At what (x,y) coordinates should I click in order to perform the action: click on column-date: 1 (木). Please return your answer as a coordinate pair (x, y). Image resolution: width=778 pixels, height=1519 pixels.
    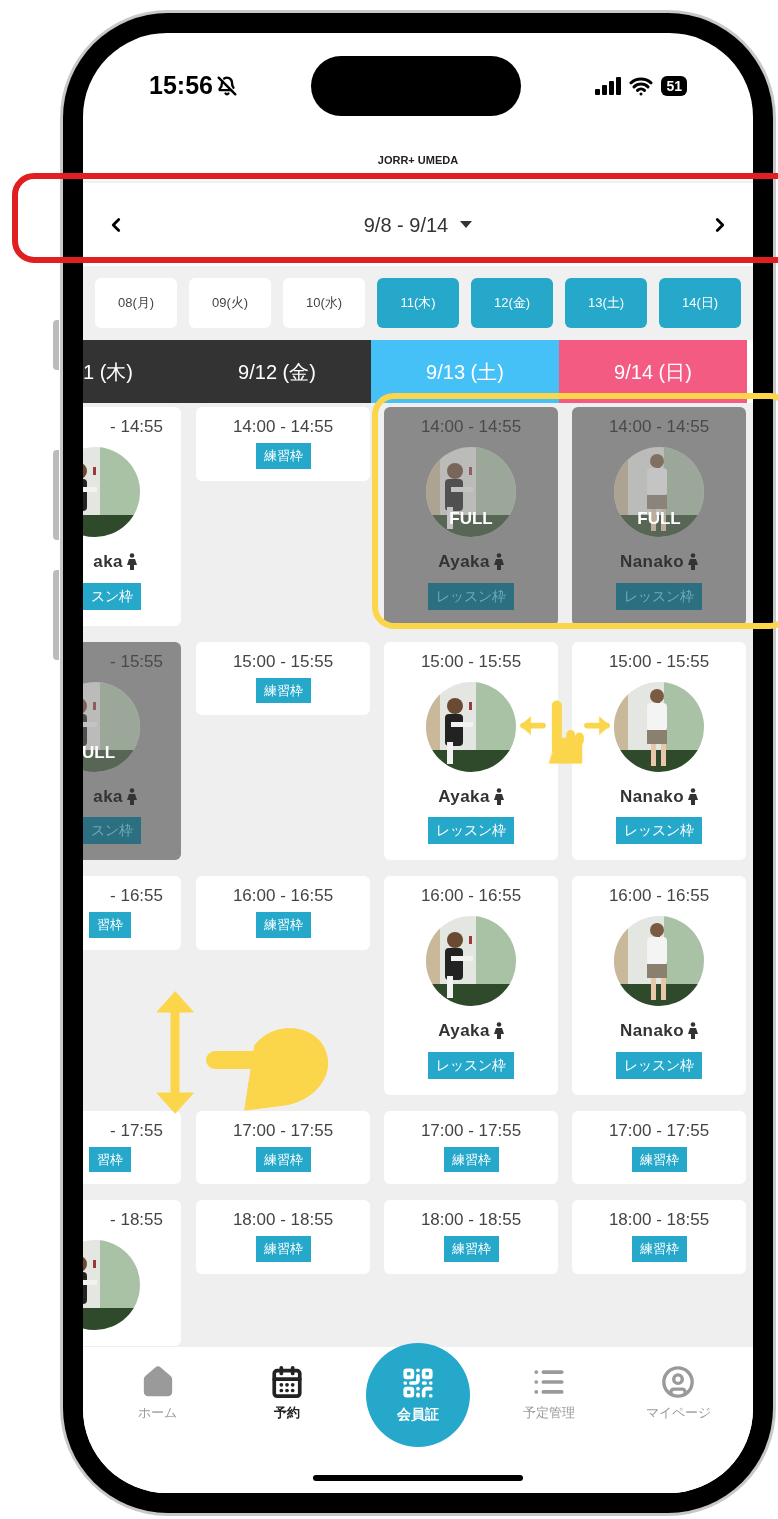
    Looking at the image, I should click on (108, 372).